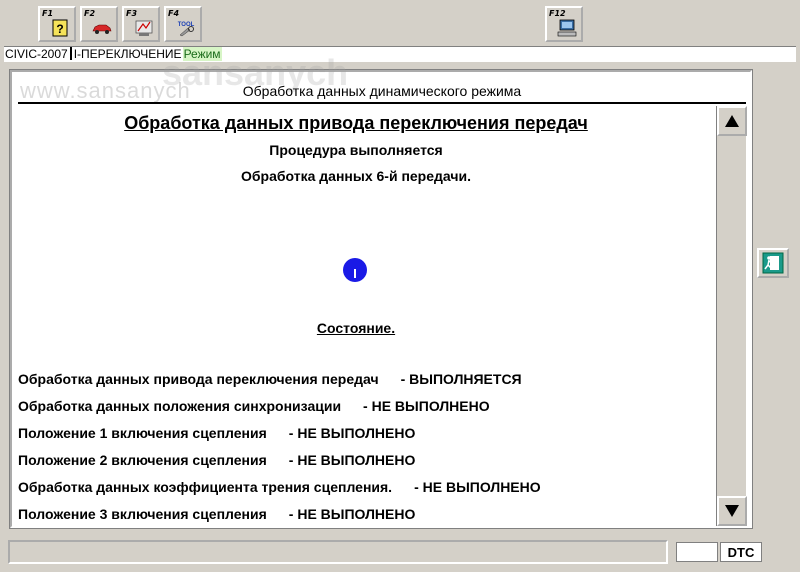 This screenshot has height=572, width=800. I want to click on vertical-scrollbar, so click(731, 316).